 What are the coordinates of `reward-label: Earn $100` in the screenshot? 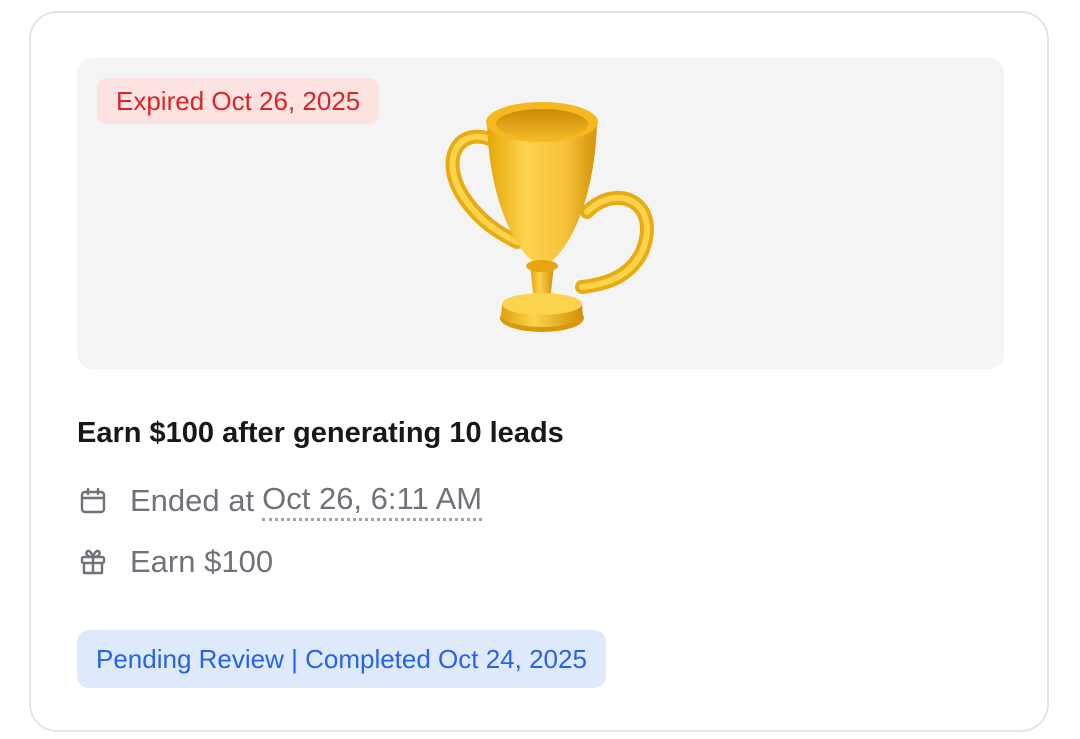 It's located at (202, 561).